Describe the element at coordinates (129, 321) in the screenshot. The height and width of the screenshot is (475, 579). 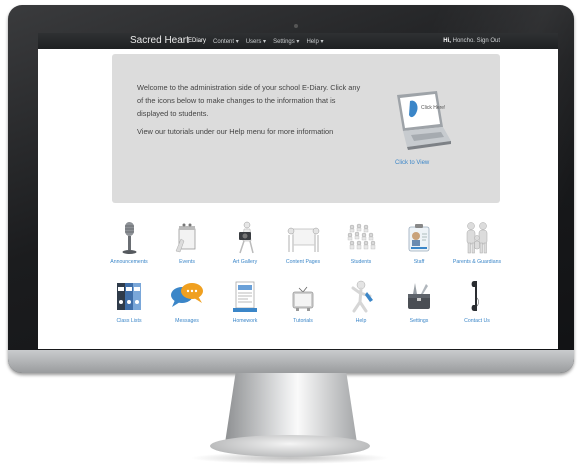
I see `tile-label: Class Lists` at that location.